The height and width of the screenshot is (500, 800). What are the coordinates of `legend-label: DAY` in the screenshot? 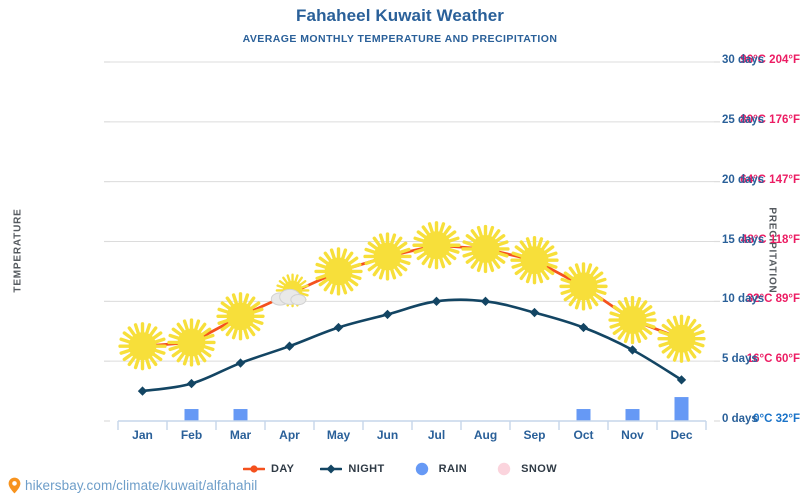 It's located at (283, 469).